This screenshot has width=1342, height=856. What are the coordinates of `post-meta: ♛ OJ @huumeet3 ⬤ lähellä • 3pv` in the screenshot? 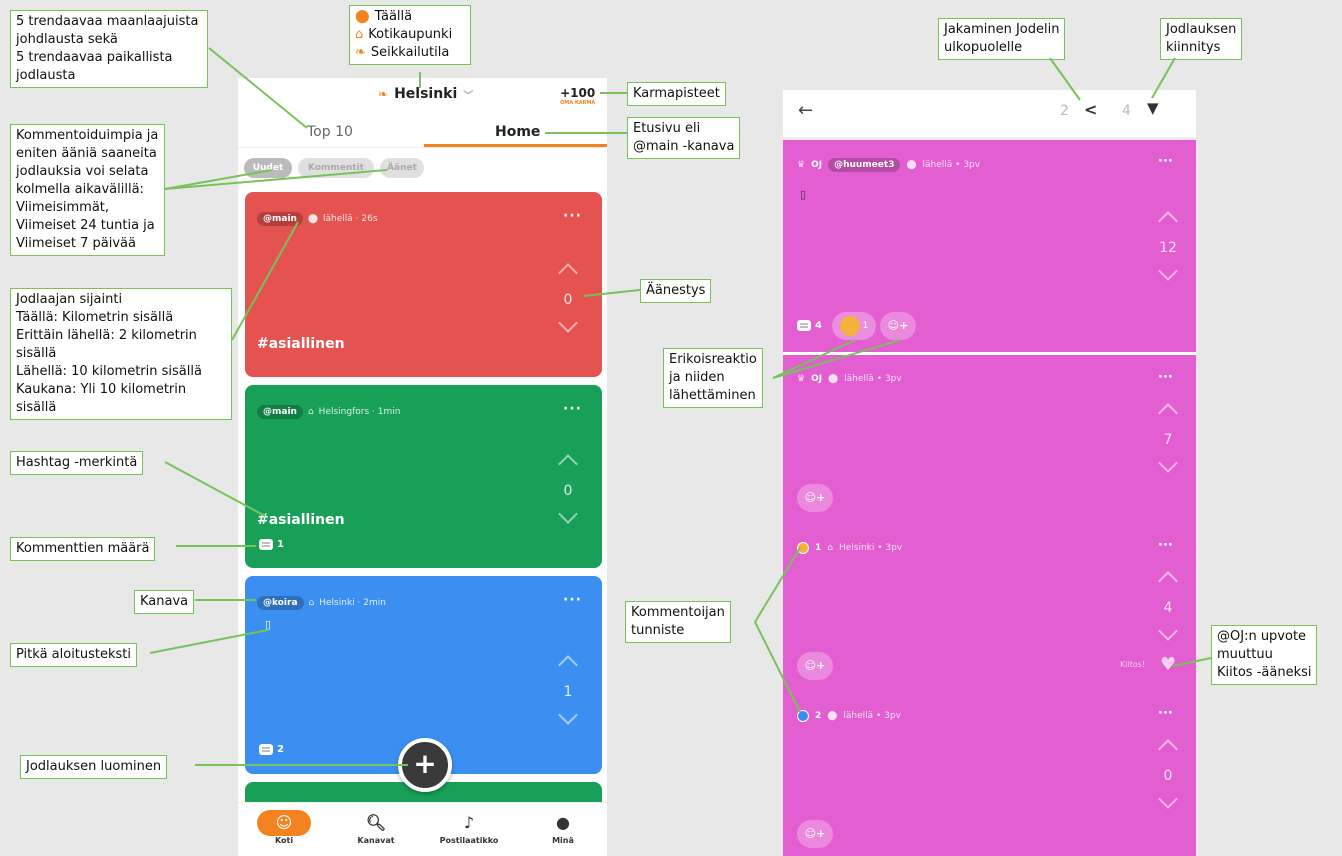 It's located at (888, 165).